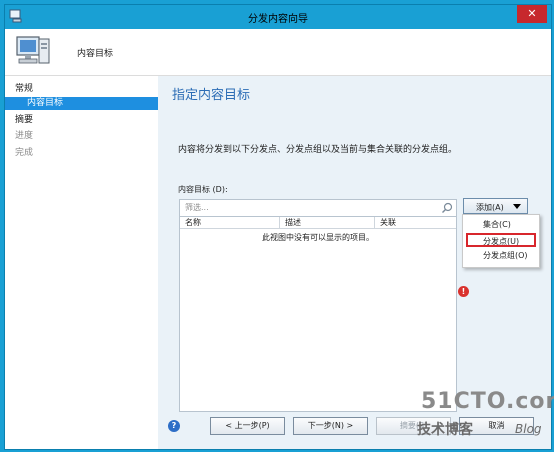 The image size is (554, 452). Describe the element at coordinates (327, 223) in the screenshot. I see `column-header-description: 描述` at that location.